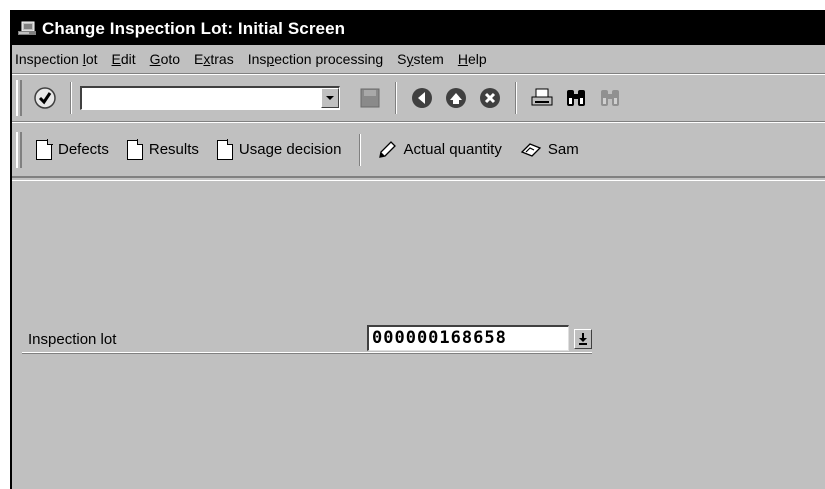  I want to click on sample-label: Sam, so click(563, 149).